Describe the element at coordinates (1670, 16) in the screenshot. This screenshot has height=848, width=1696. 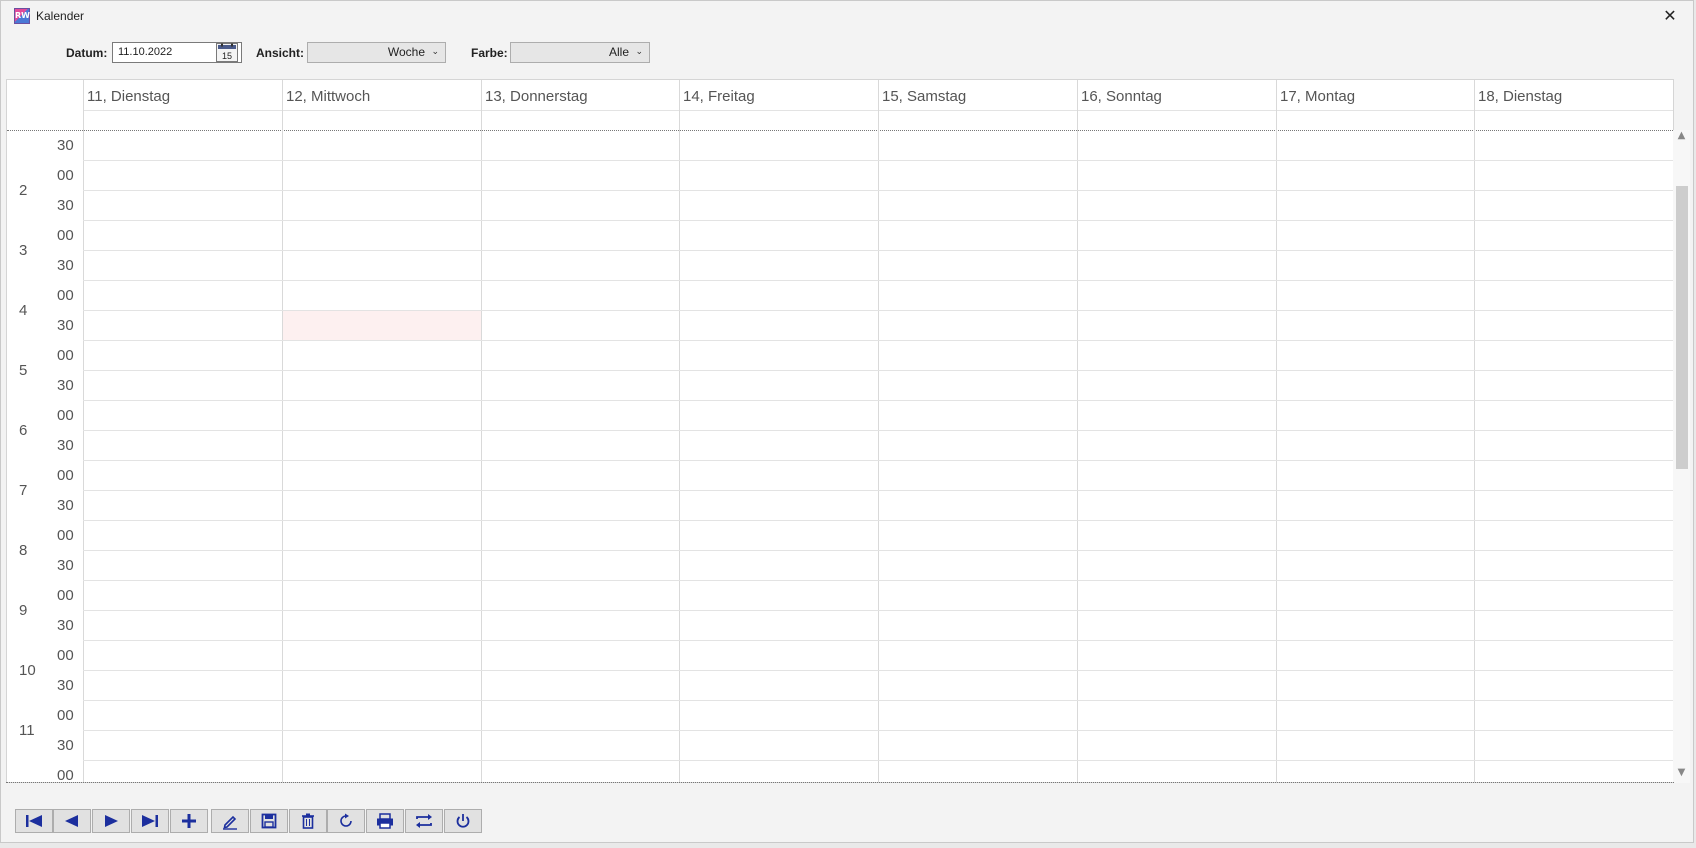
I see `close-button: ✕` at that location.